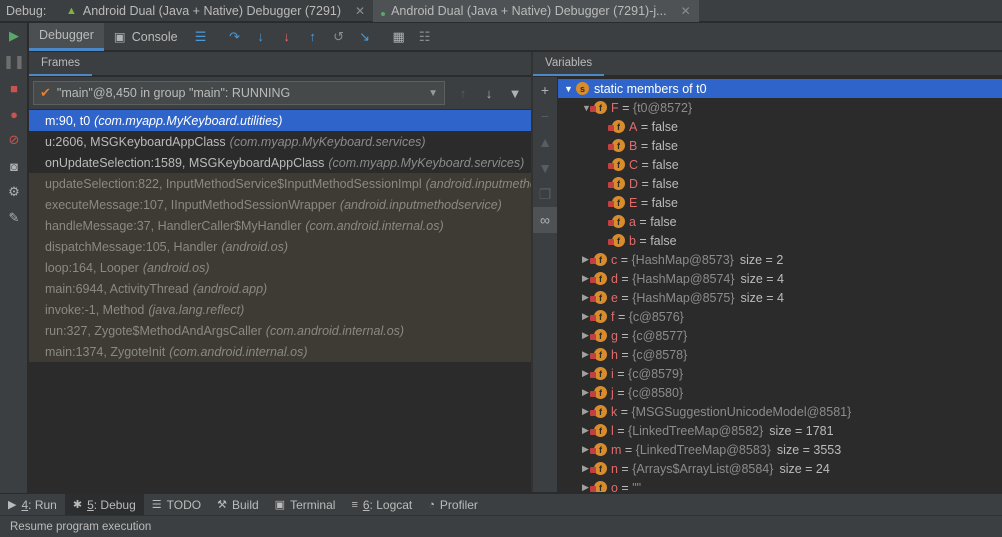 The width and height of the screenshot is (1002, 537). I want to click on tool-window-tab: ▣ Terminal, so click(305, 505).